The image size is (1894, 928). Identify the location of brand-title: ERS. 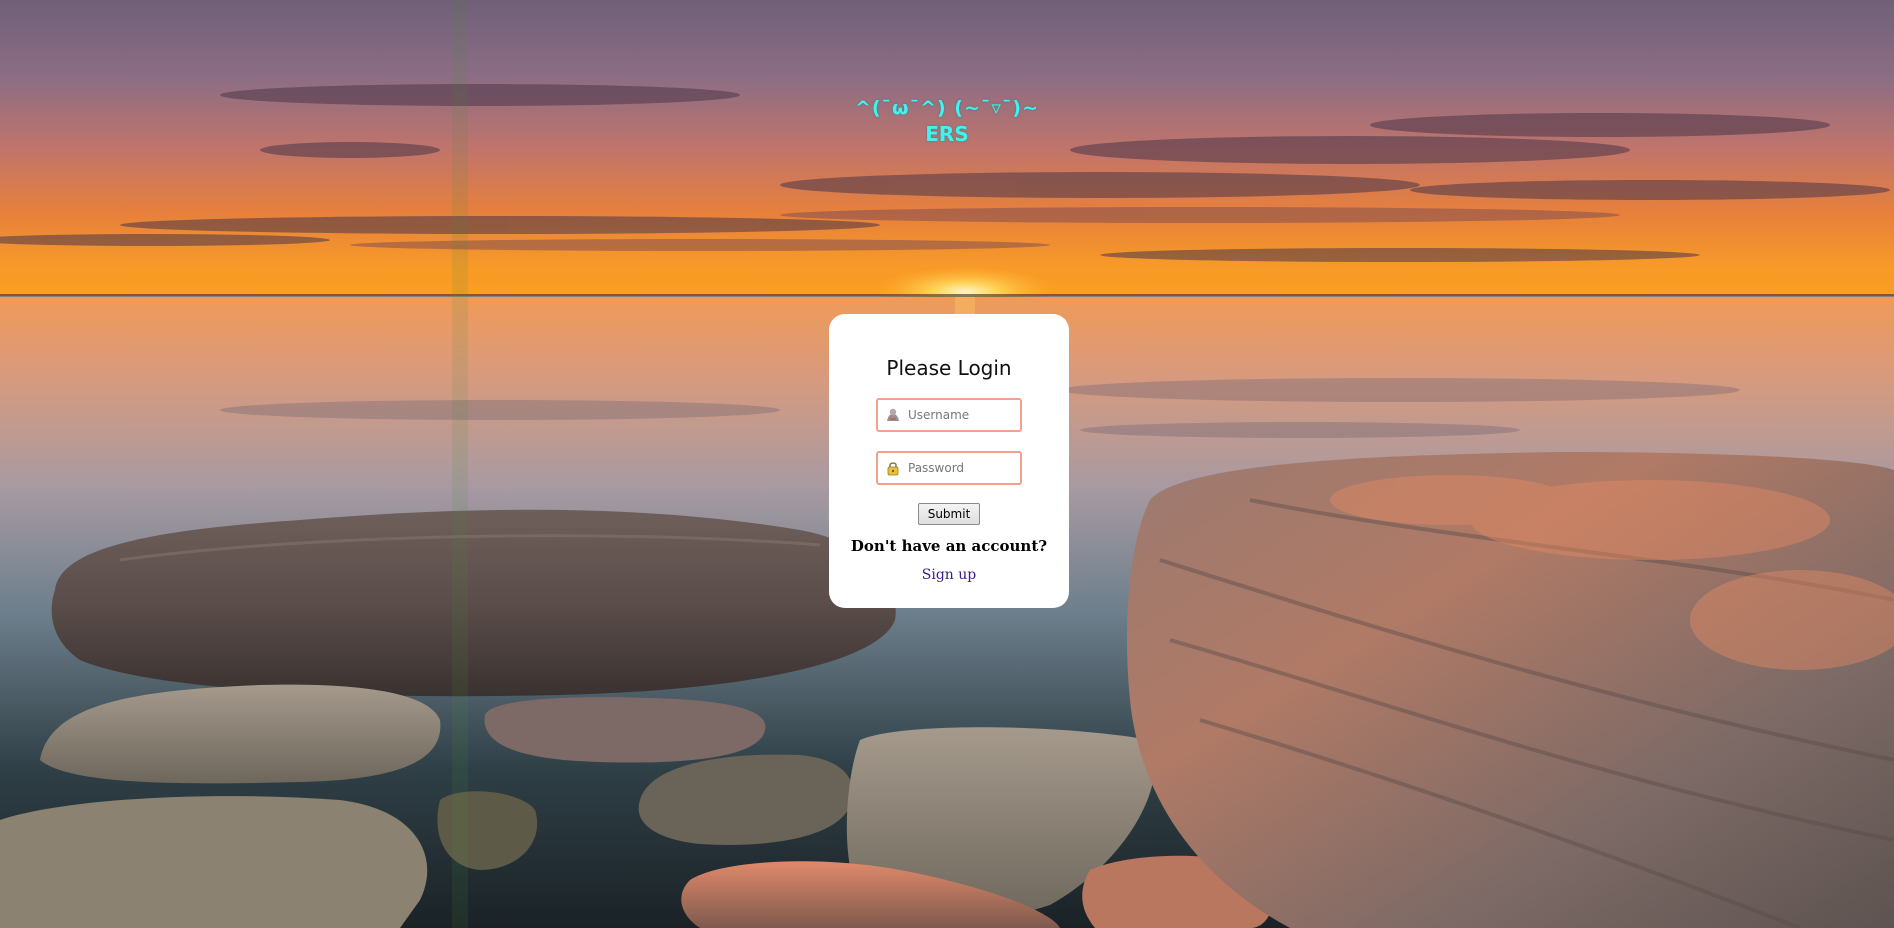
(947, 134).